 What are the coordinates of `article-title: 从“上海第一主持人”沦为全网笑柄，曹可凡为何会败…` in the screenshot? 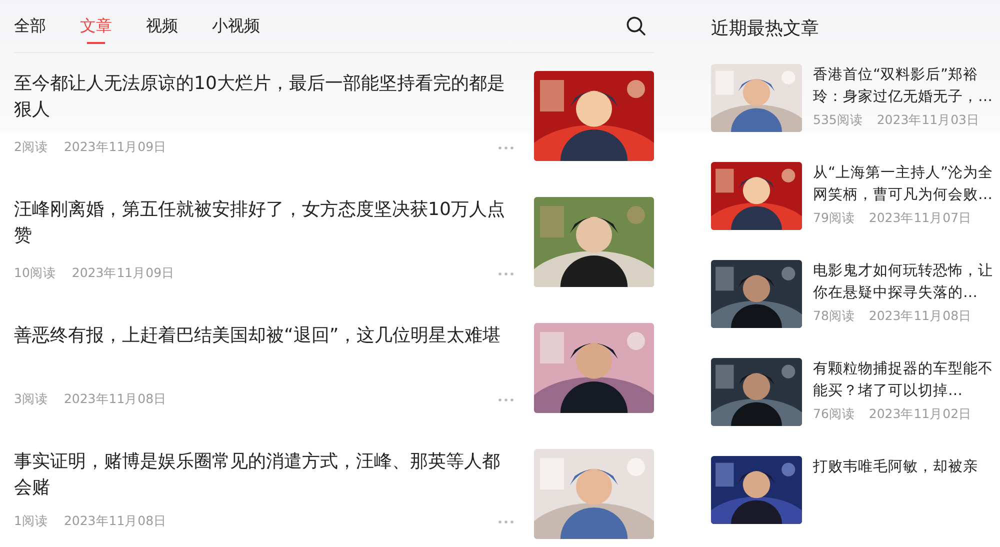 It's located at (904, 184).